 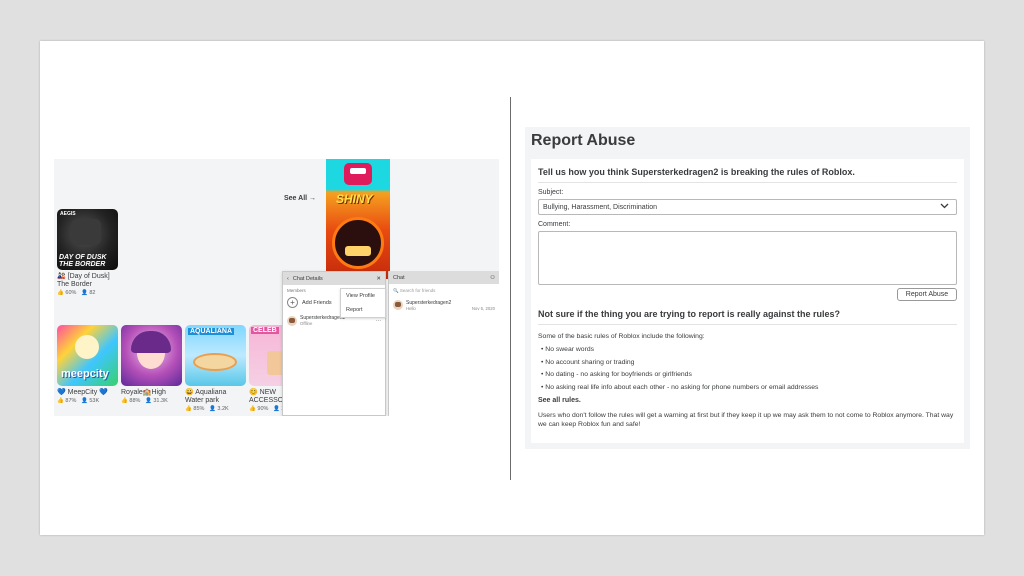 What do you see at coordinates (317, 302) in the screenshot?
I see `add-friends-label: Add Friends` at bounding box center [317, 302].